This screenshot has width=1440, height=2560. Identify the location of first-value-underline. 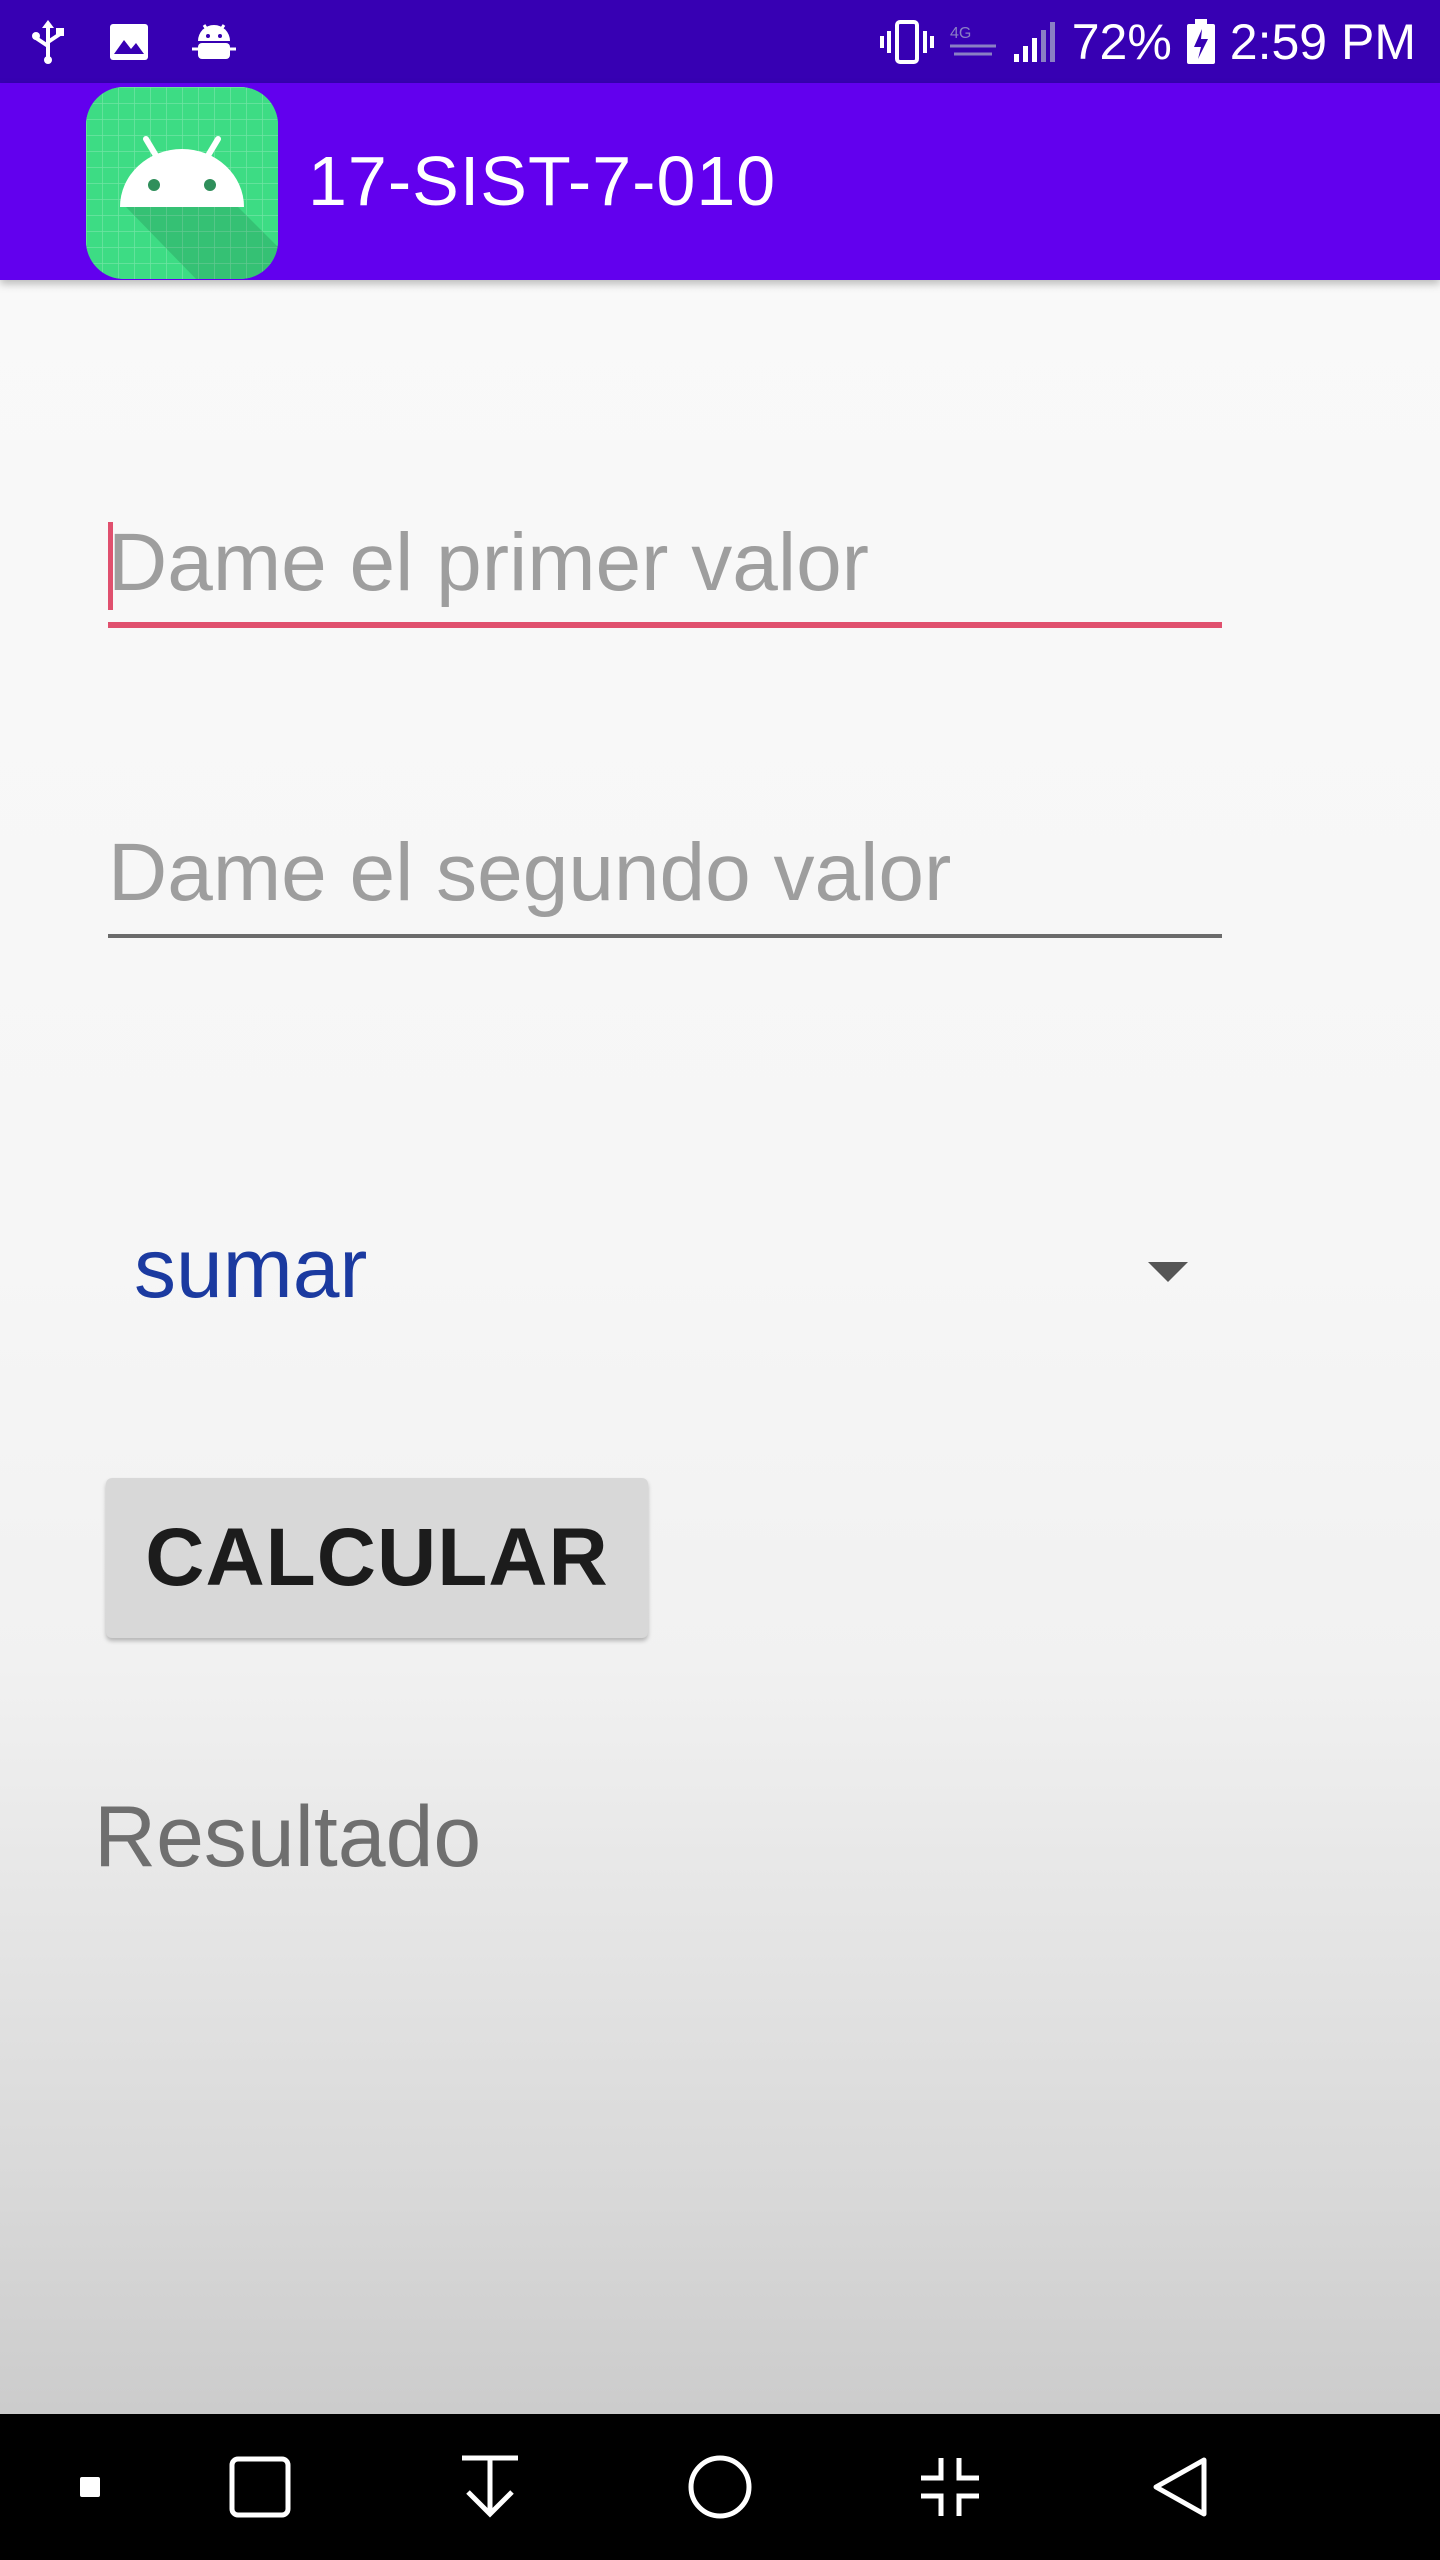
(665, 625).